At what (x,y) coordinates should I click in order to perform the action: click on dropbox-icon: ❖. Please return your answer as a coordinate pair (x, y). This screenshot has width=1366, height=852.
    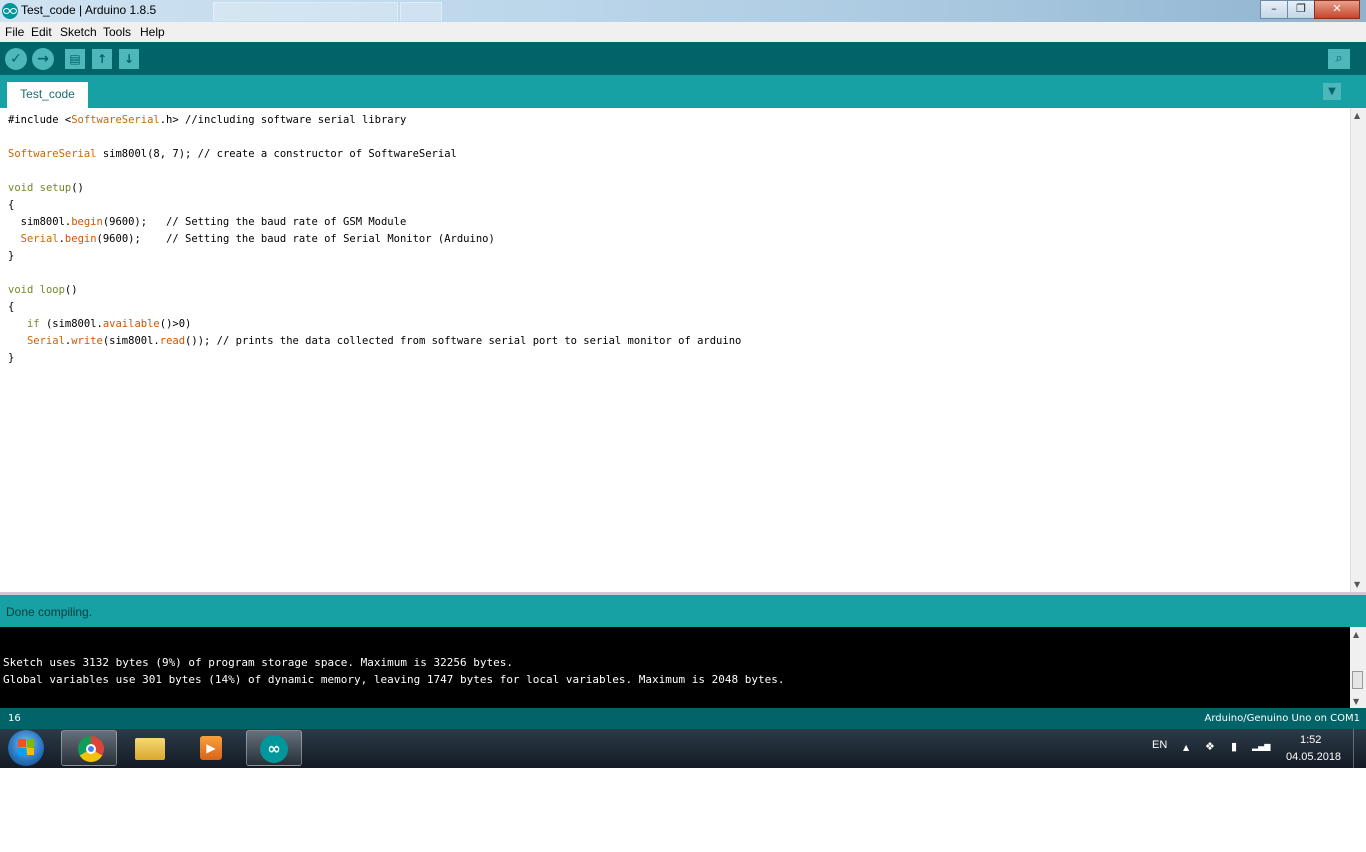
    Looking at the image, I should click on (1210, 746).